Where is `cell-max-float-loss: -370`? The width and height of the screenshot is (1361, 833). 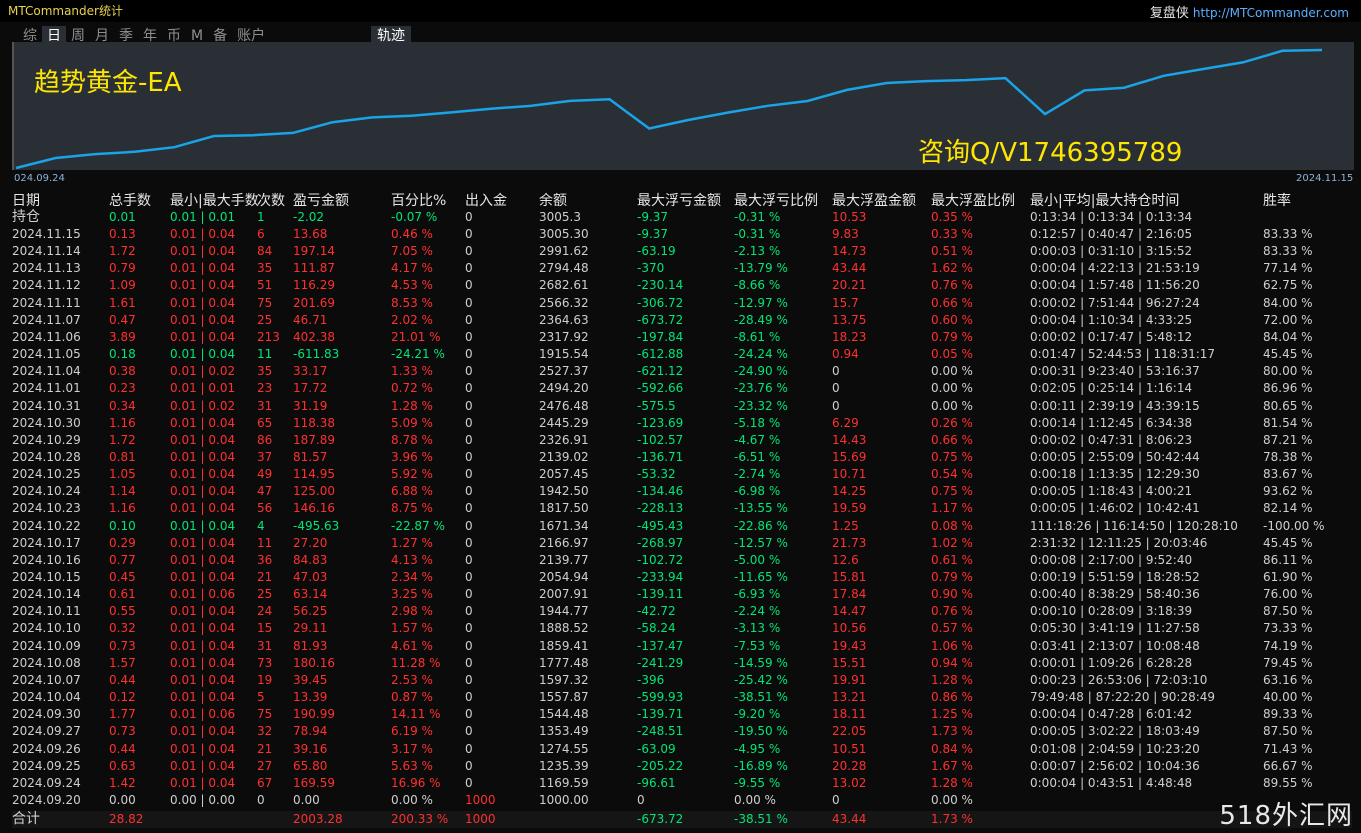
cell-max-float-loss: -370 is located at coordinates (651, 268).